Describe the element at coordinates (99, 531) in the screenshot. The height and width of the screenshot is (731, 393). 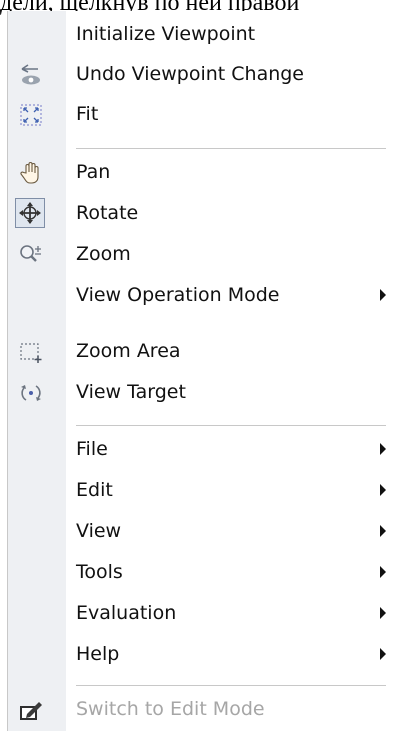
I see `menu-item-label: View` at that location.